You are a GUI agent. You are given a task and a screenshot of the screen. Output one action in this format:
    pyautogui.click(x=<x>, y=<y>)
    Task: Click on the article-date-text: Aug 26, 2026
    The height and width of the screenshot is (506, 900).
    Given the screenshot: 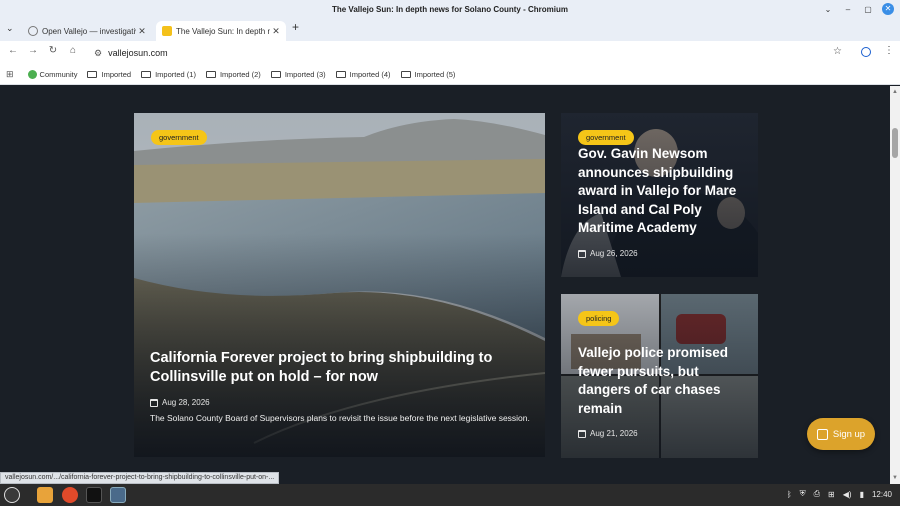 What is the action you would take?
    pyautogui.click(x=614, y=253)
    